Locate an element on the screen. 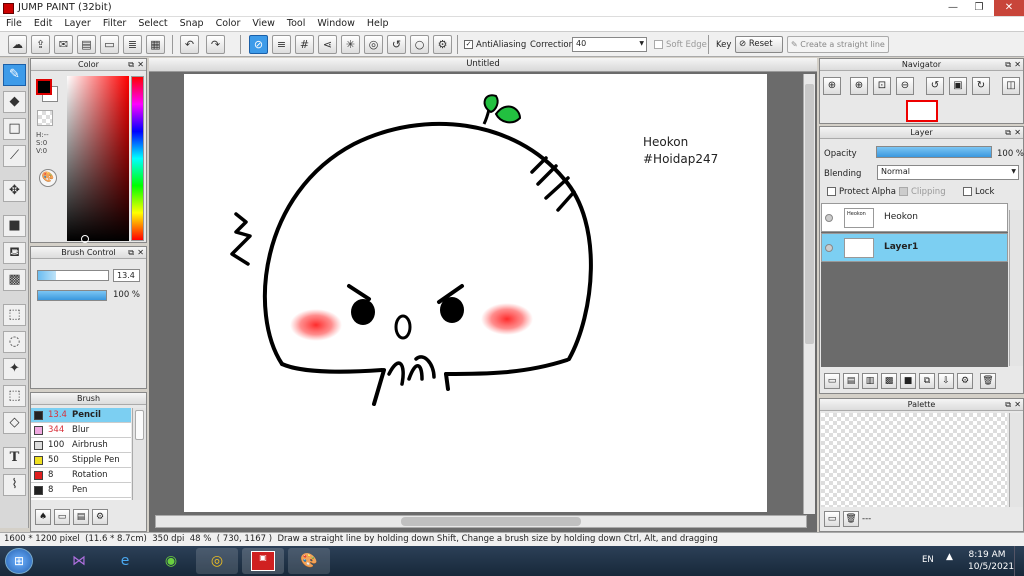  new-layer-icon: ▭ is located at coordinates (832, 381).